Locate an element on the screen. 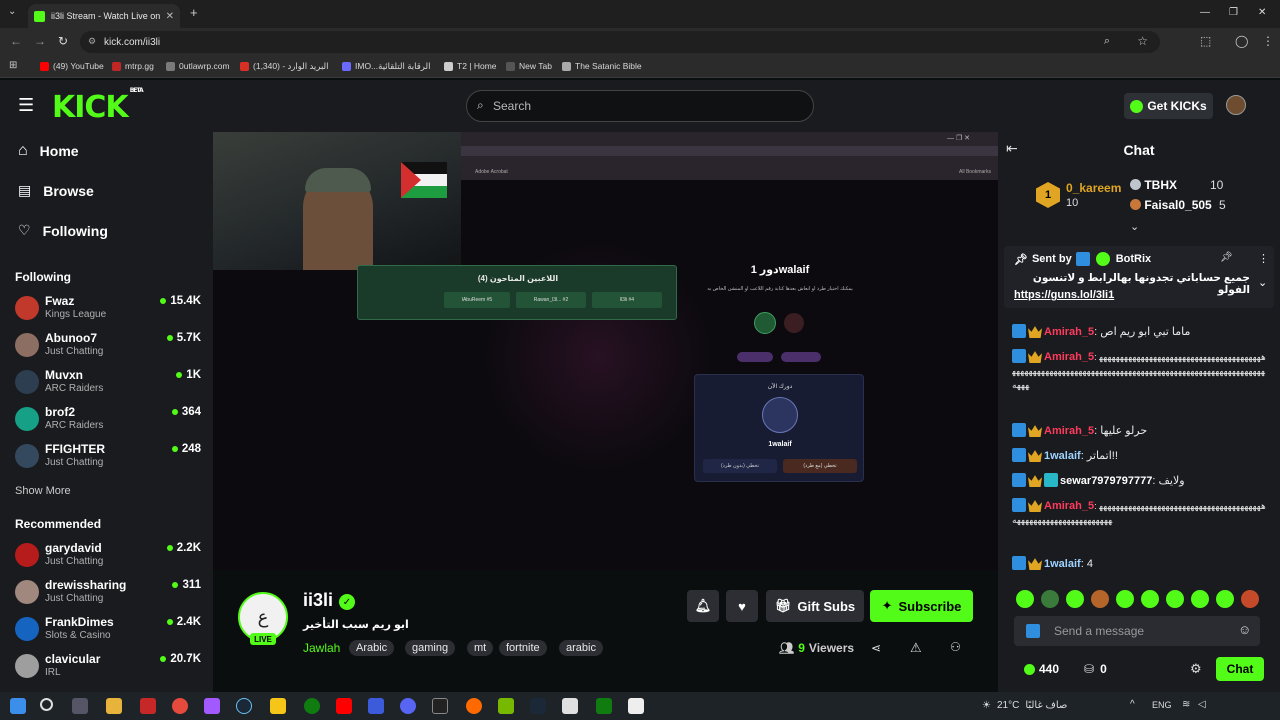 The width and height of the screenshot is (1280, 720). following-channel: Fwaz Kings League 15.4K is located at coordinates (108, 309).